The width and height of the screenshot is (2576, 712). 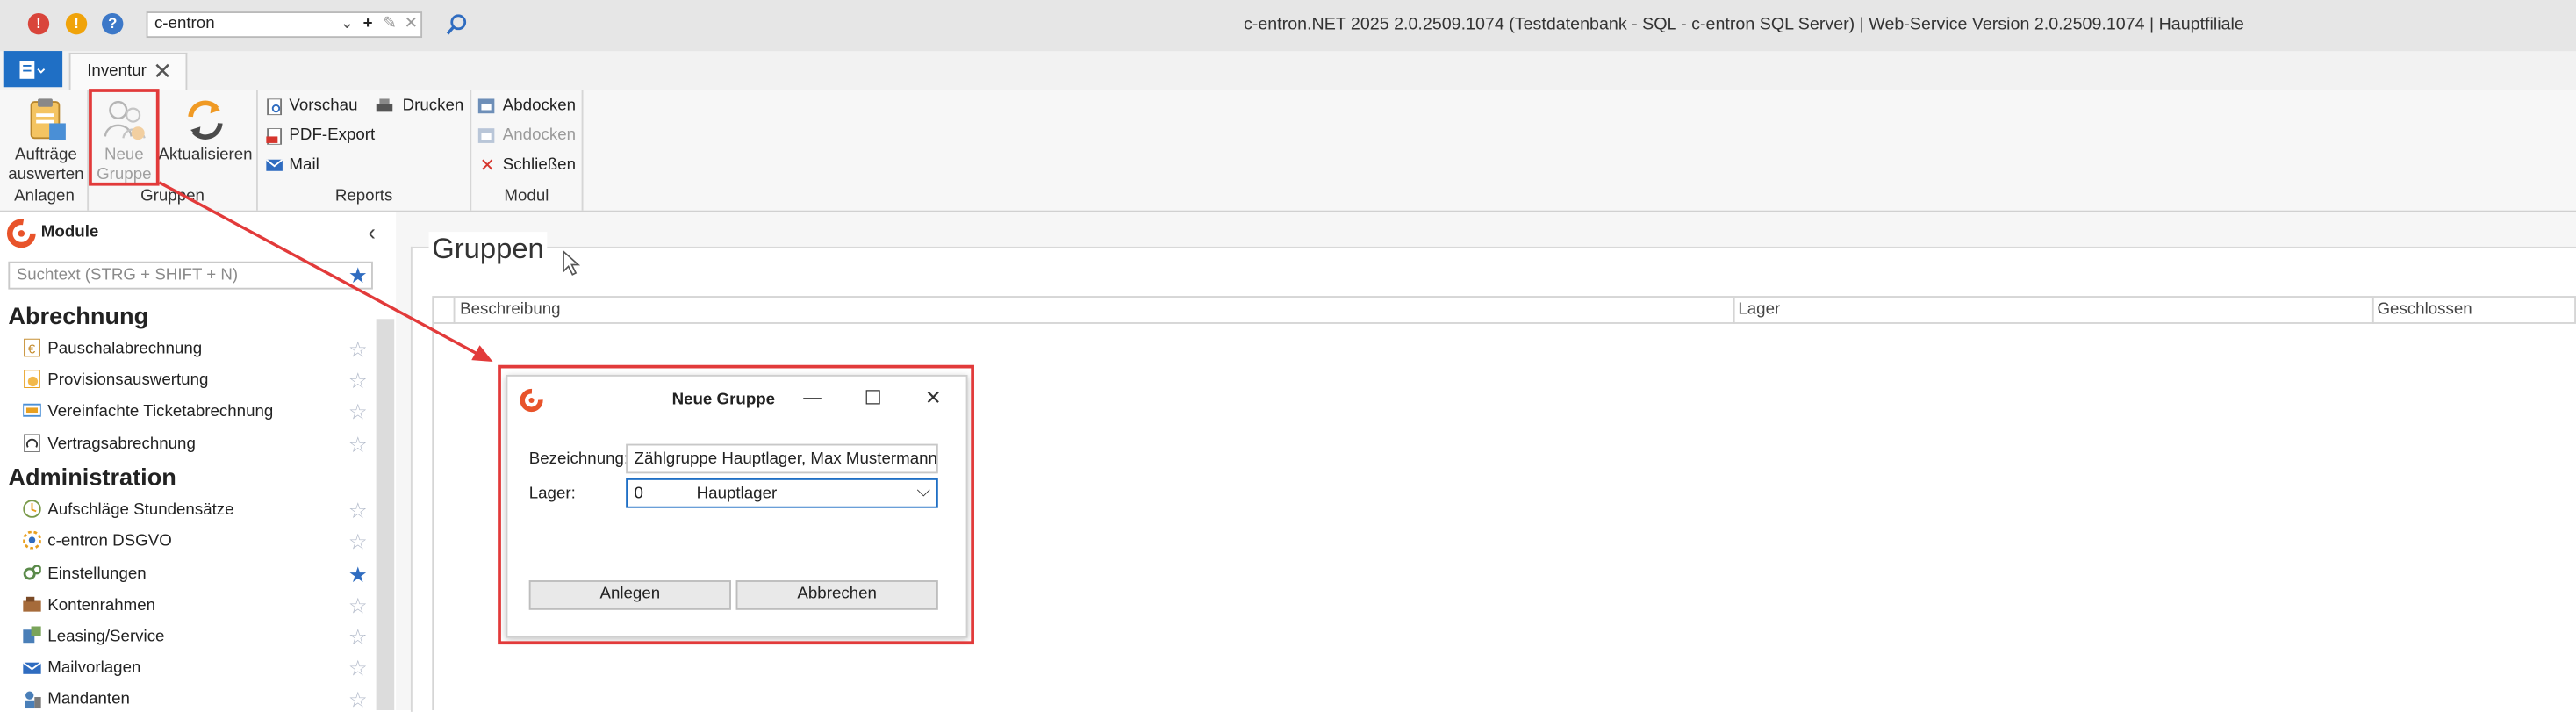 What do you see at coordinates (33, 700) in the screenshot?
I see `clients-icon` at bounding box center [33, 700].